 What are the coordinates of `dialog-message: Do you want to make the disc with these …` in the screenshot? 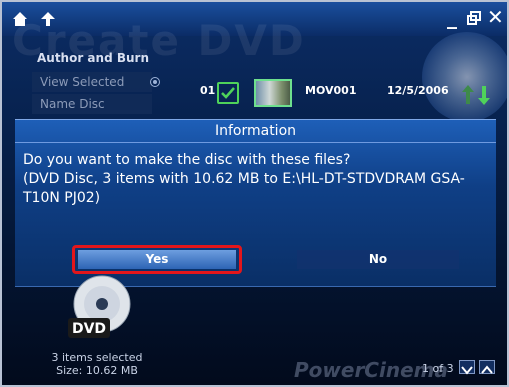 It's located at (258, 179).